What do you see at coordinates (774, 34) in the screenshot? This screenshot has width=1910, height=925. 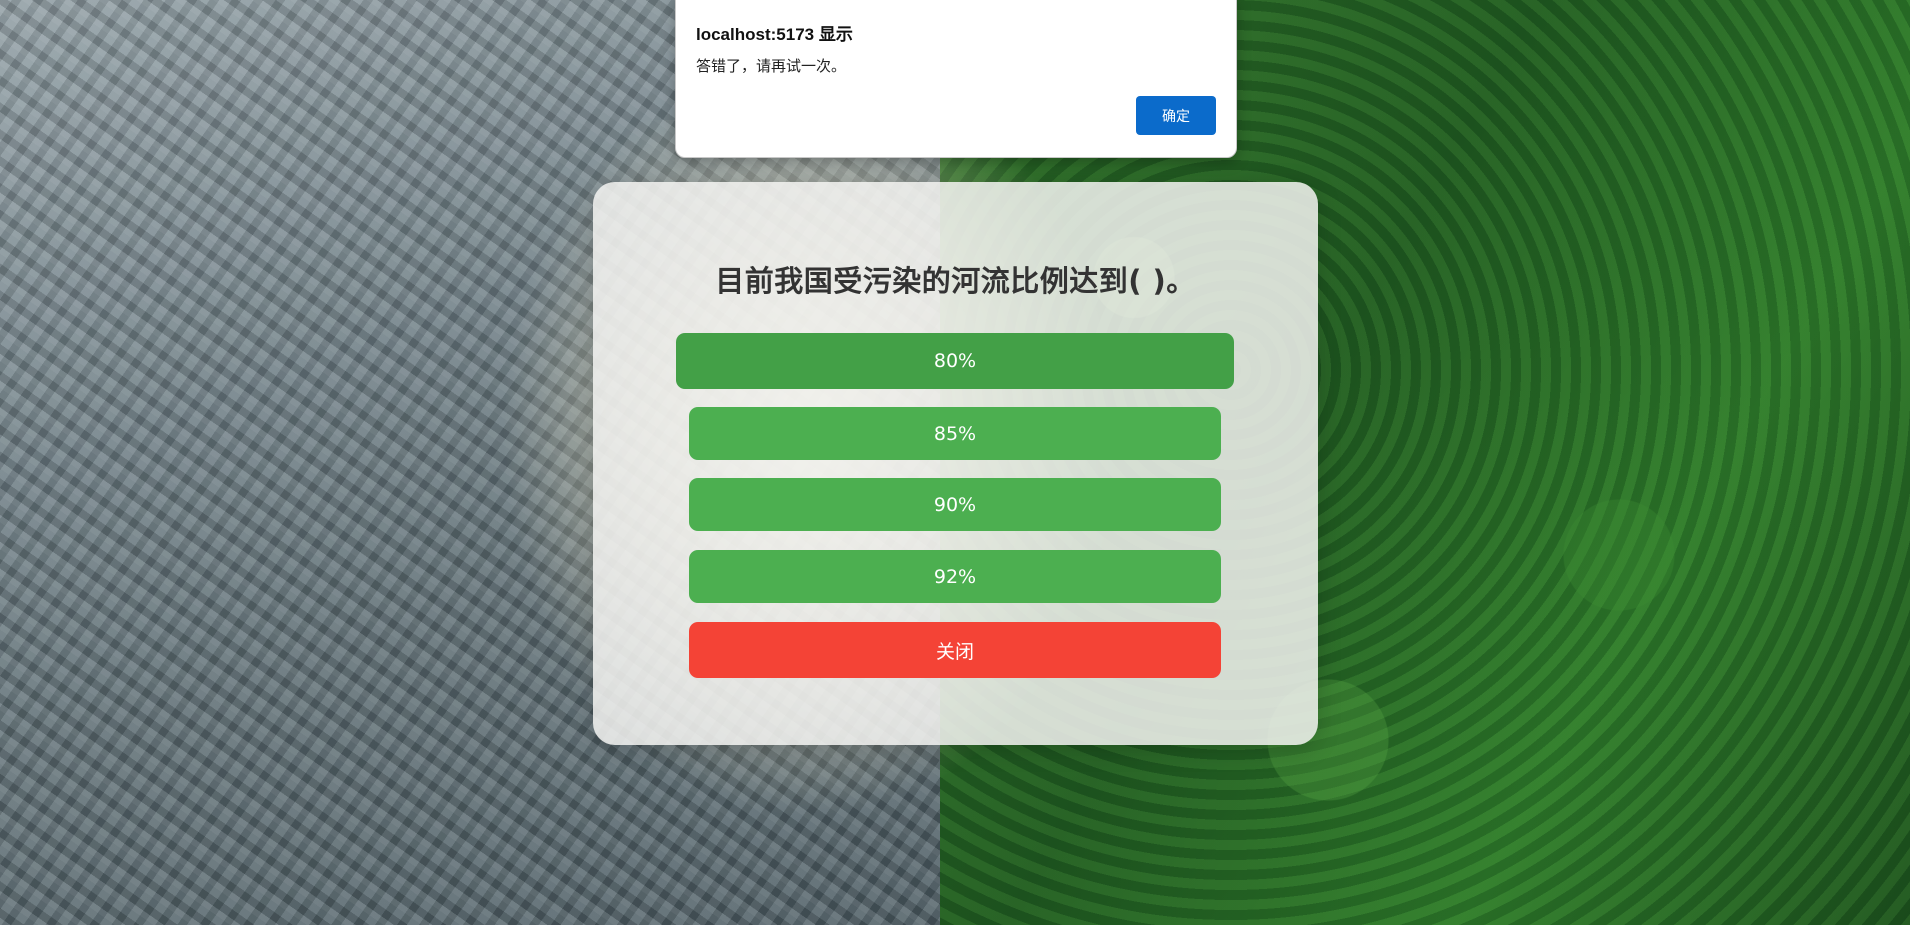 I see `alert-title: localhost:5173 显示` at bounding box center [774, 34].